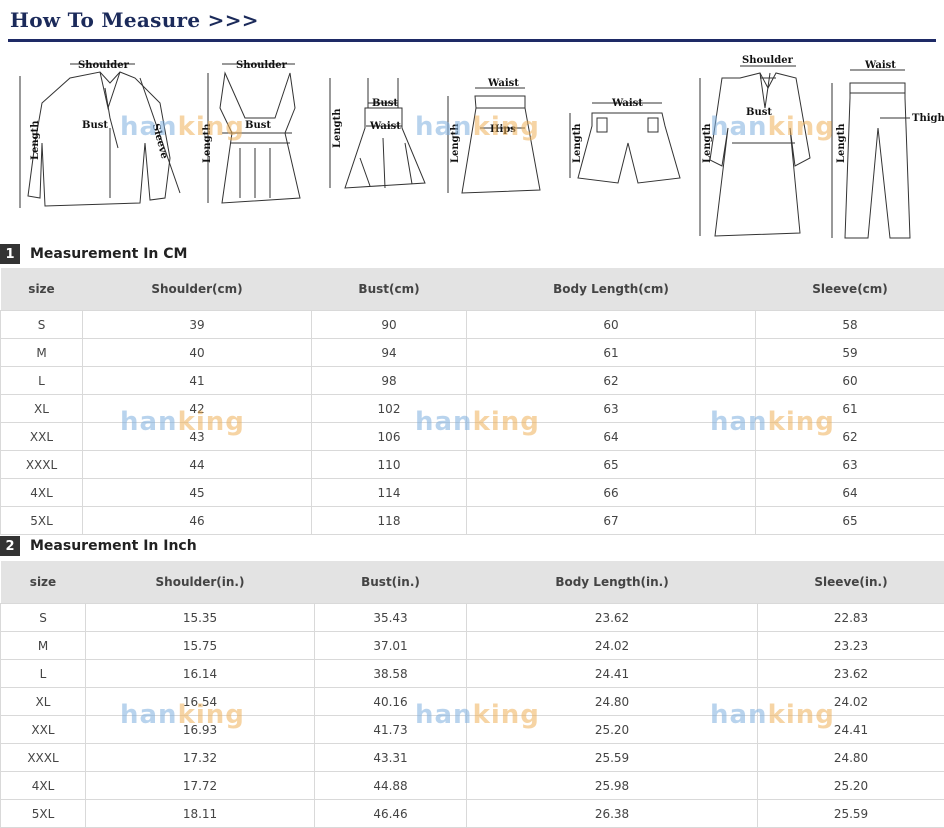 The width and height of the screenshot is (944, 828). I want to click on table-row: 5XL461186765, so click(472, 521).